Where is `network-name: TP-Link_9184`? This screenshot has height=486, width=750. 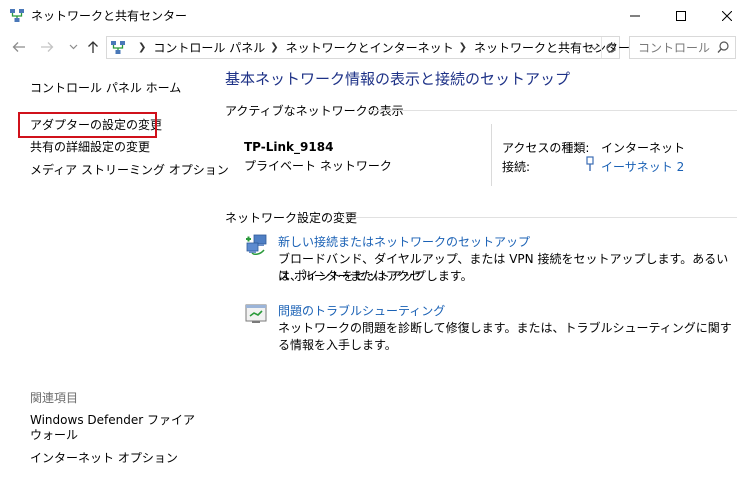 network-name: TP-Link_9184 is located at coordinates (289, 147).